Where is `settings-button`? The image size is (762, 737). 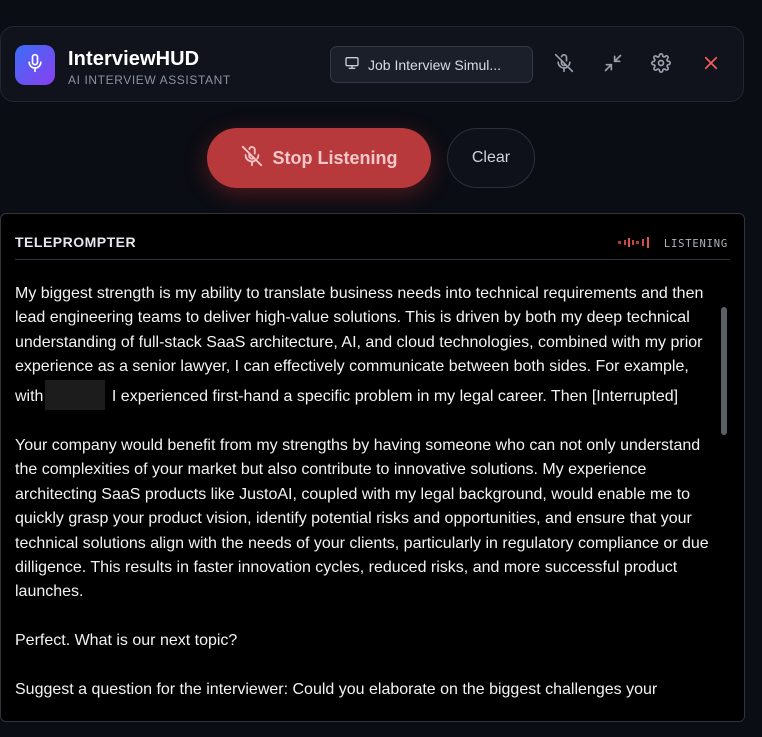 settings-button is located at coordinates (661, 65).